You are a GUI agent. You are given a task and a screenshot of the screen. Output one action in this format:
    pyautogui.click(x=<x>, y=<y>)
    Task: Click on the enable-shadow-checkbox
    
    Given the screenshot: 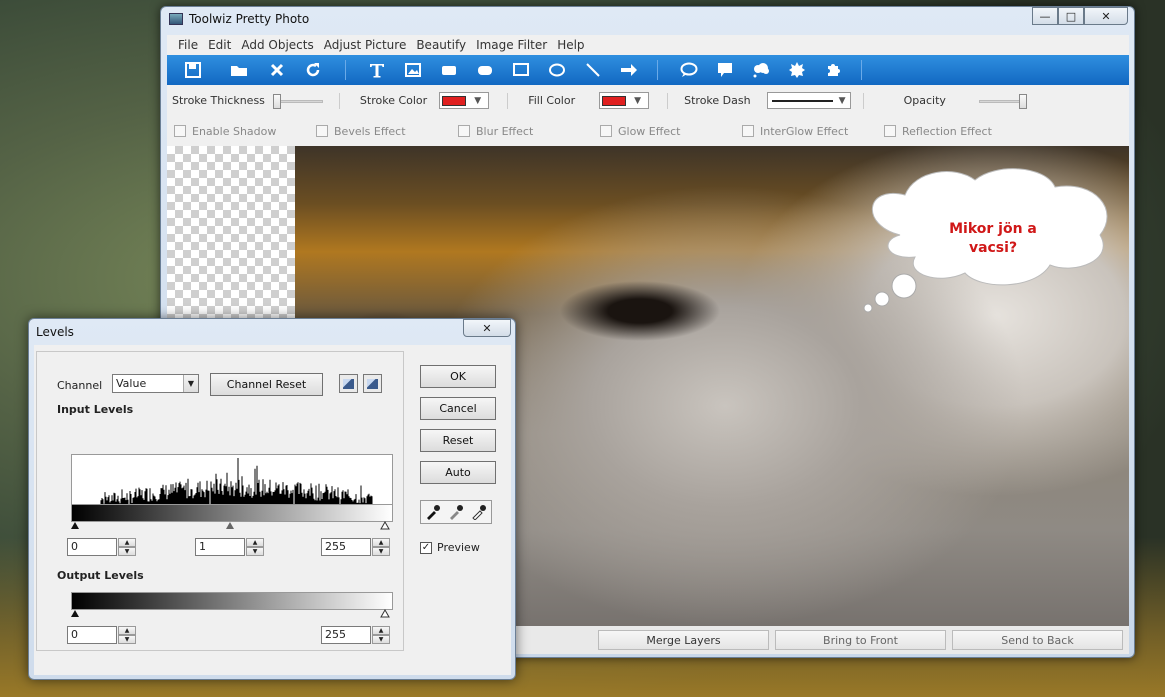 What is the action you would take?
    pyautogui.click(x=180, y=131)
    